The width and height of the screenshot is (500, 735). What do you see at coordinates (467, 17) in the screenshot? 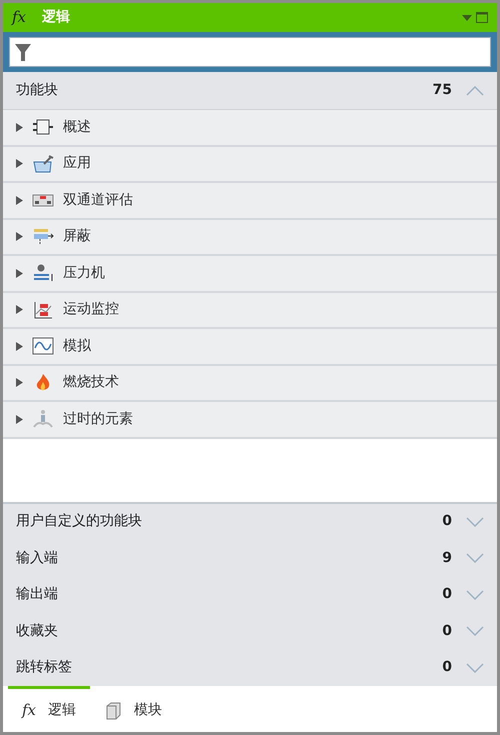
I see `dropdown-icon` at bounding box center [467, 17].